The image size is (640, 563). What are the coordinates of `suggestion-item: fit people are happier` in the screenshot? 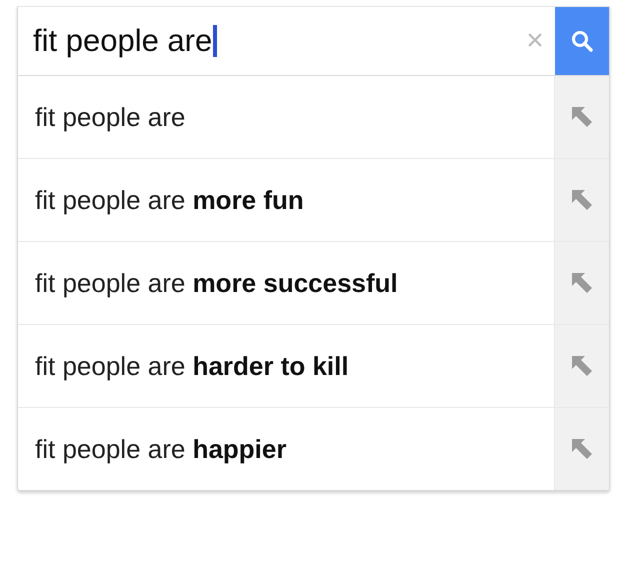 It's located at (160, 449).